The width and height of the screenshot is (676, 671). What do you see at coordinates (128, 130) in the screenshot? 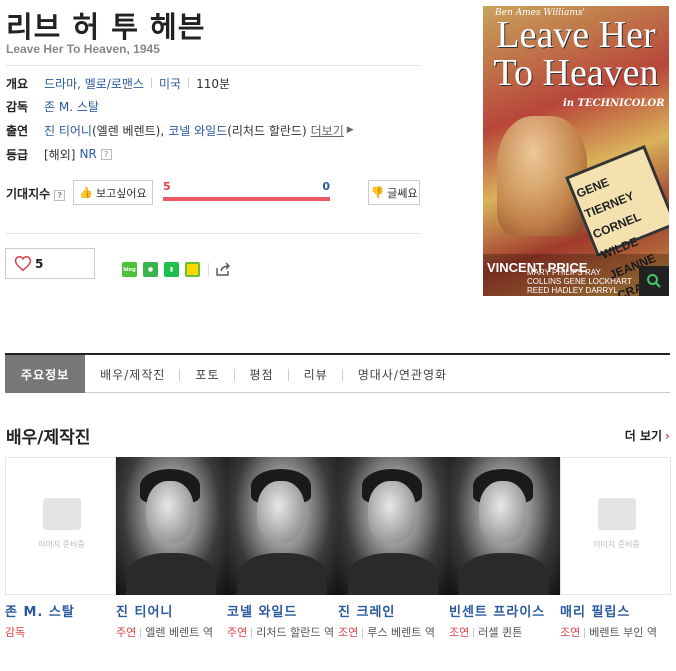
I see `cast-role: (엘렌 베렌트),` at bounding box center [128, 130].